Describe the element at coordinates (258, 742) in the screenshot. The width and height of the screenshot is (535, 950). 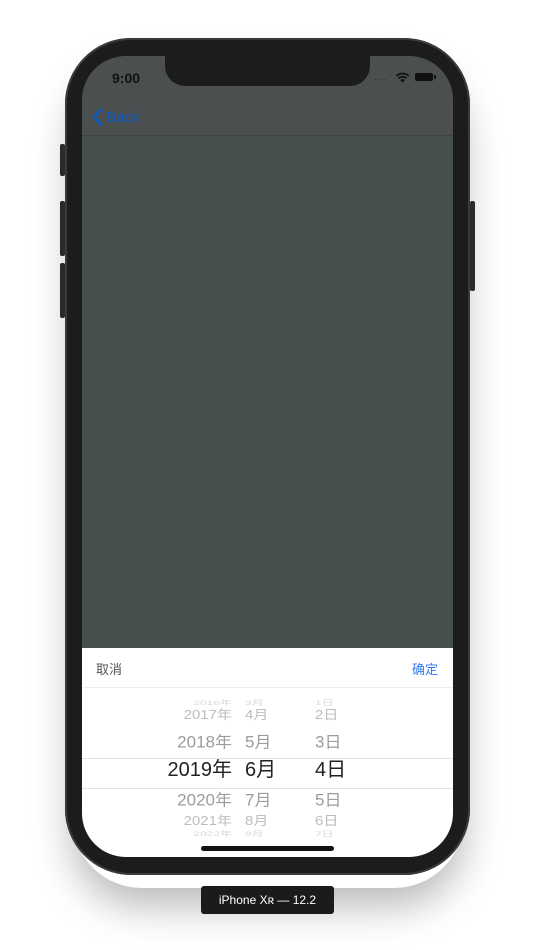
I see `picker-month: 5月` at that location.